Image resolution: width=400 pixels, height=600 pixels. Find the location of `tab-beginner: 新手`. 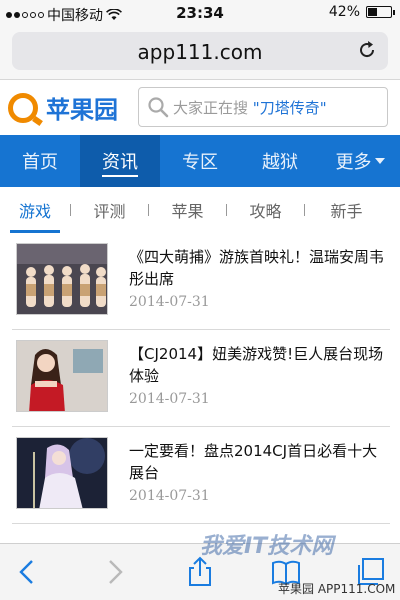

tab-beginner: 新手 is located at coordinates (346, 210).